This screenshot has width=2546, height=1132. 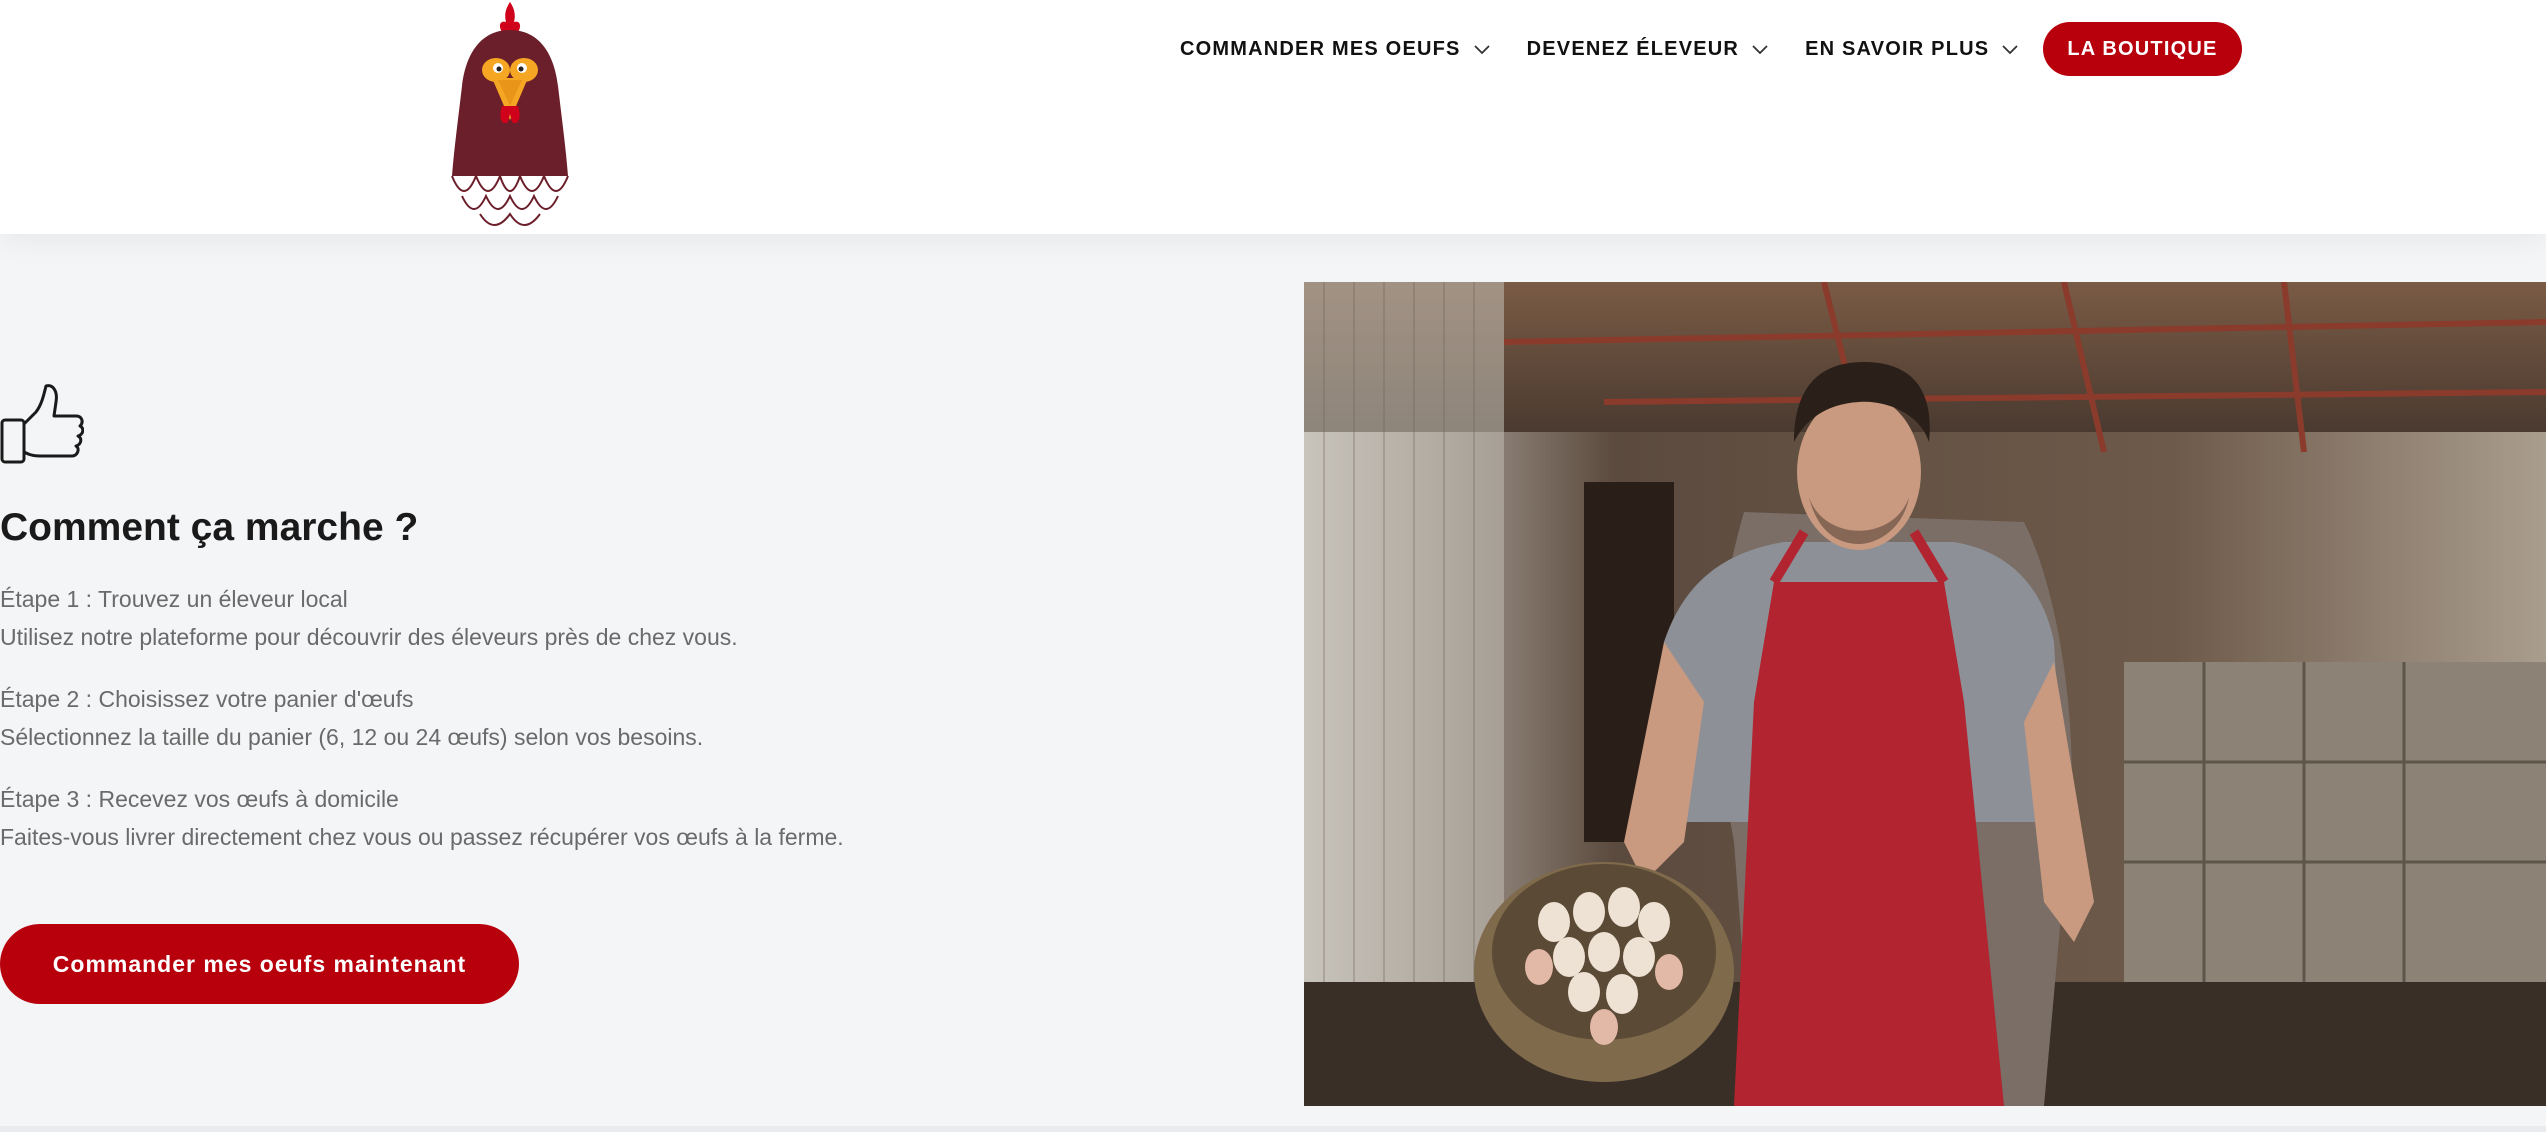 I want to click on nav-label: EN SAVOIR PLUS, so click(x=1897, y=48).